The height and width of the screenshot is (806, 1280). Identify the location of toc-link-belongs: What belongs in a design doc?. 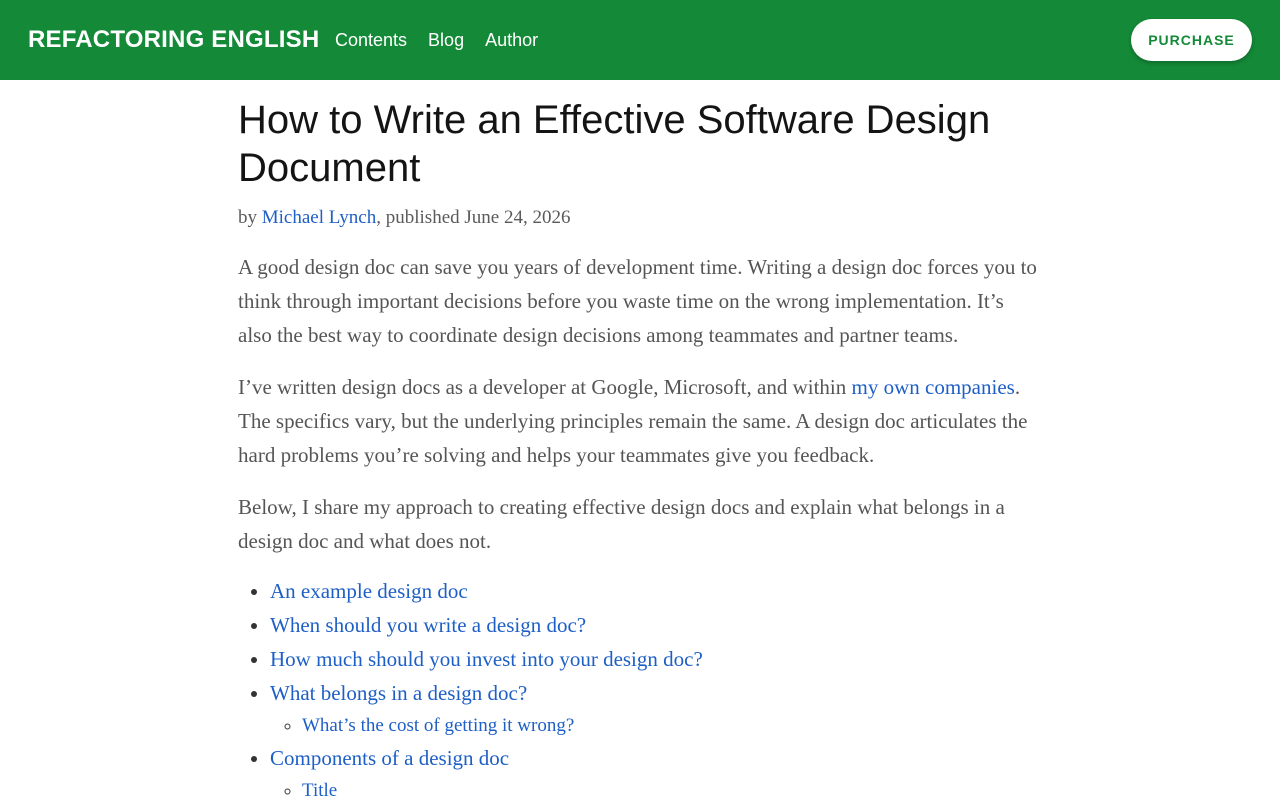
(398, 693).